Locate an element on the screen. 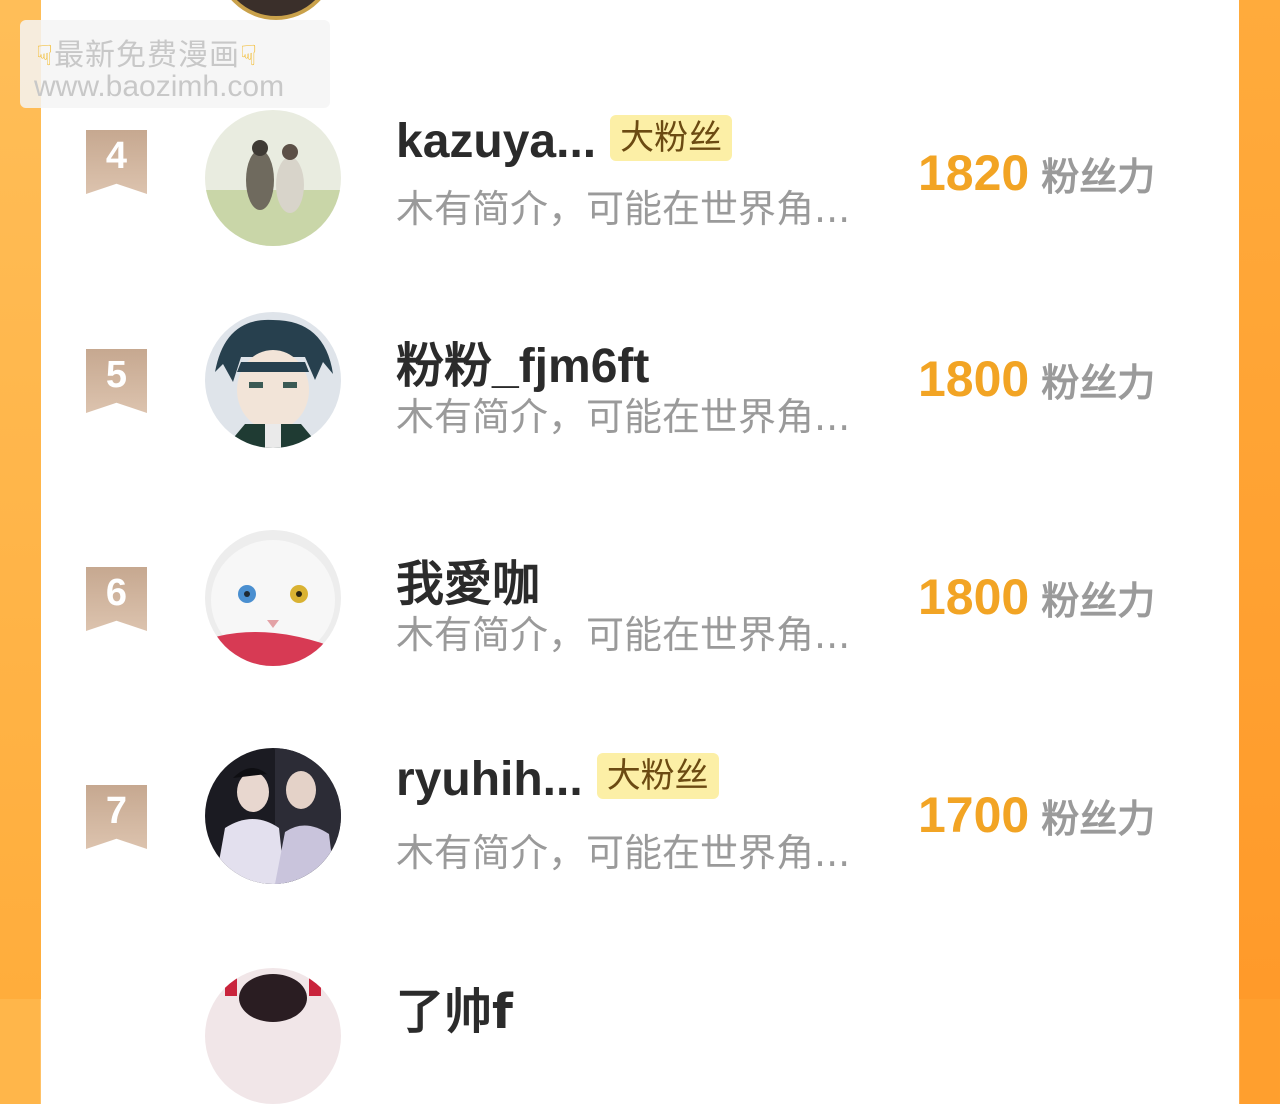 This screenshot has width=1280, height=1104. watermark: ☟最新免费漫画☟ www.baozimh.com is located at coordinates (175, 64).